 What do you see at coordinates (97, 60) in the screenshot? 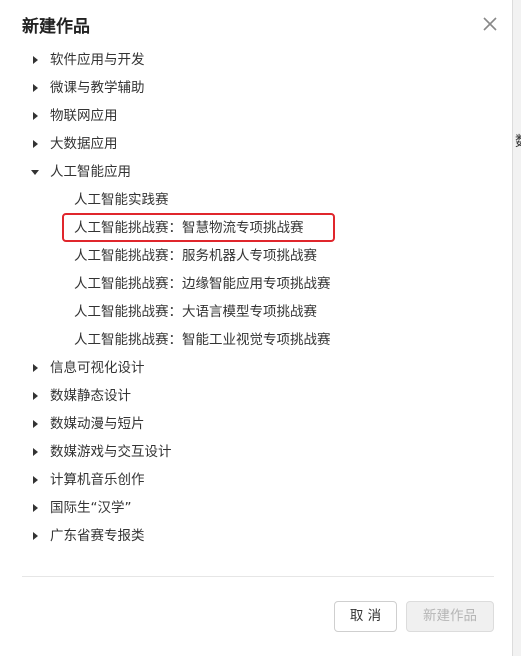
I see `tree-node-label: 软件应用与开发` at bounding box center [97, 60].